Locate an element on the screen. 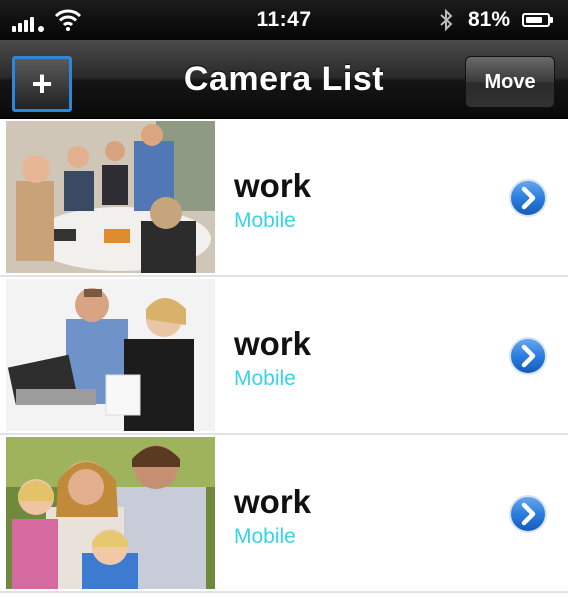 This screenshot has height=598, width=568. battery-percent: 81% is located at coordinates (489, 19).